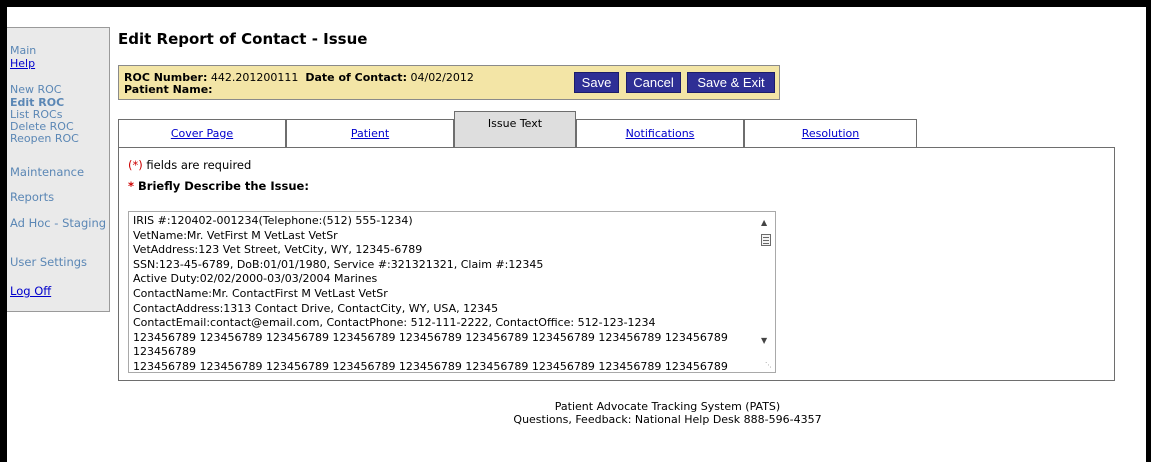  What do you see at coordinates (30, 291) in the screenshot?
I see `sidebar-item-log-off: Log Off` at bounding box center [30, 291].